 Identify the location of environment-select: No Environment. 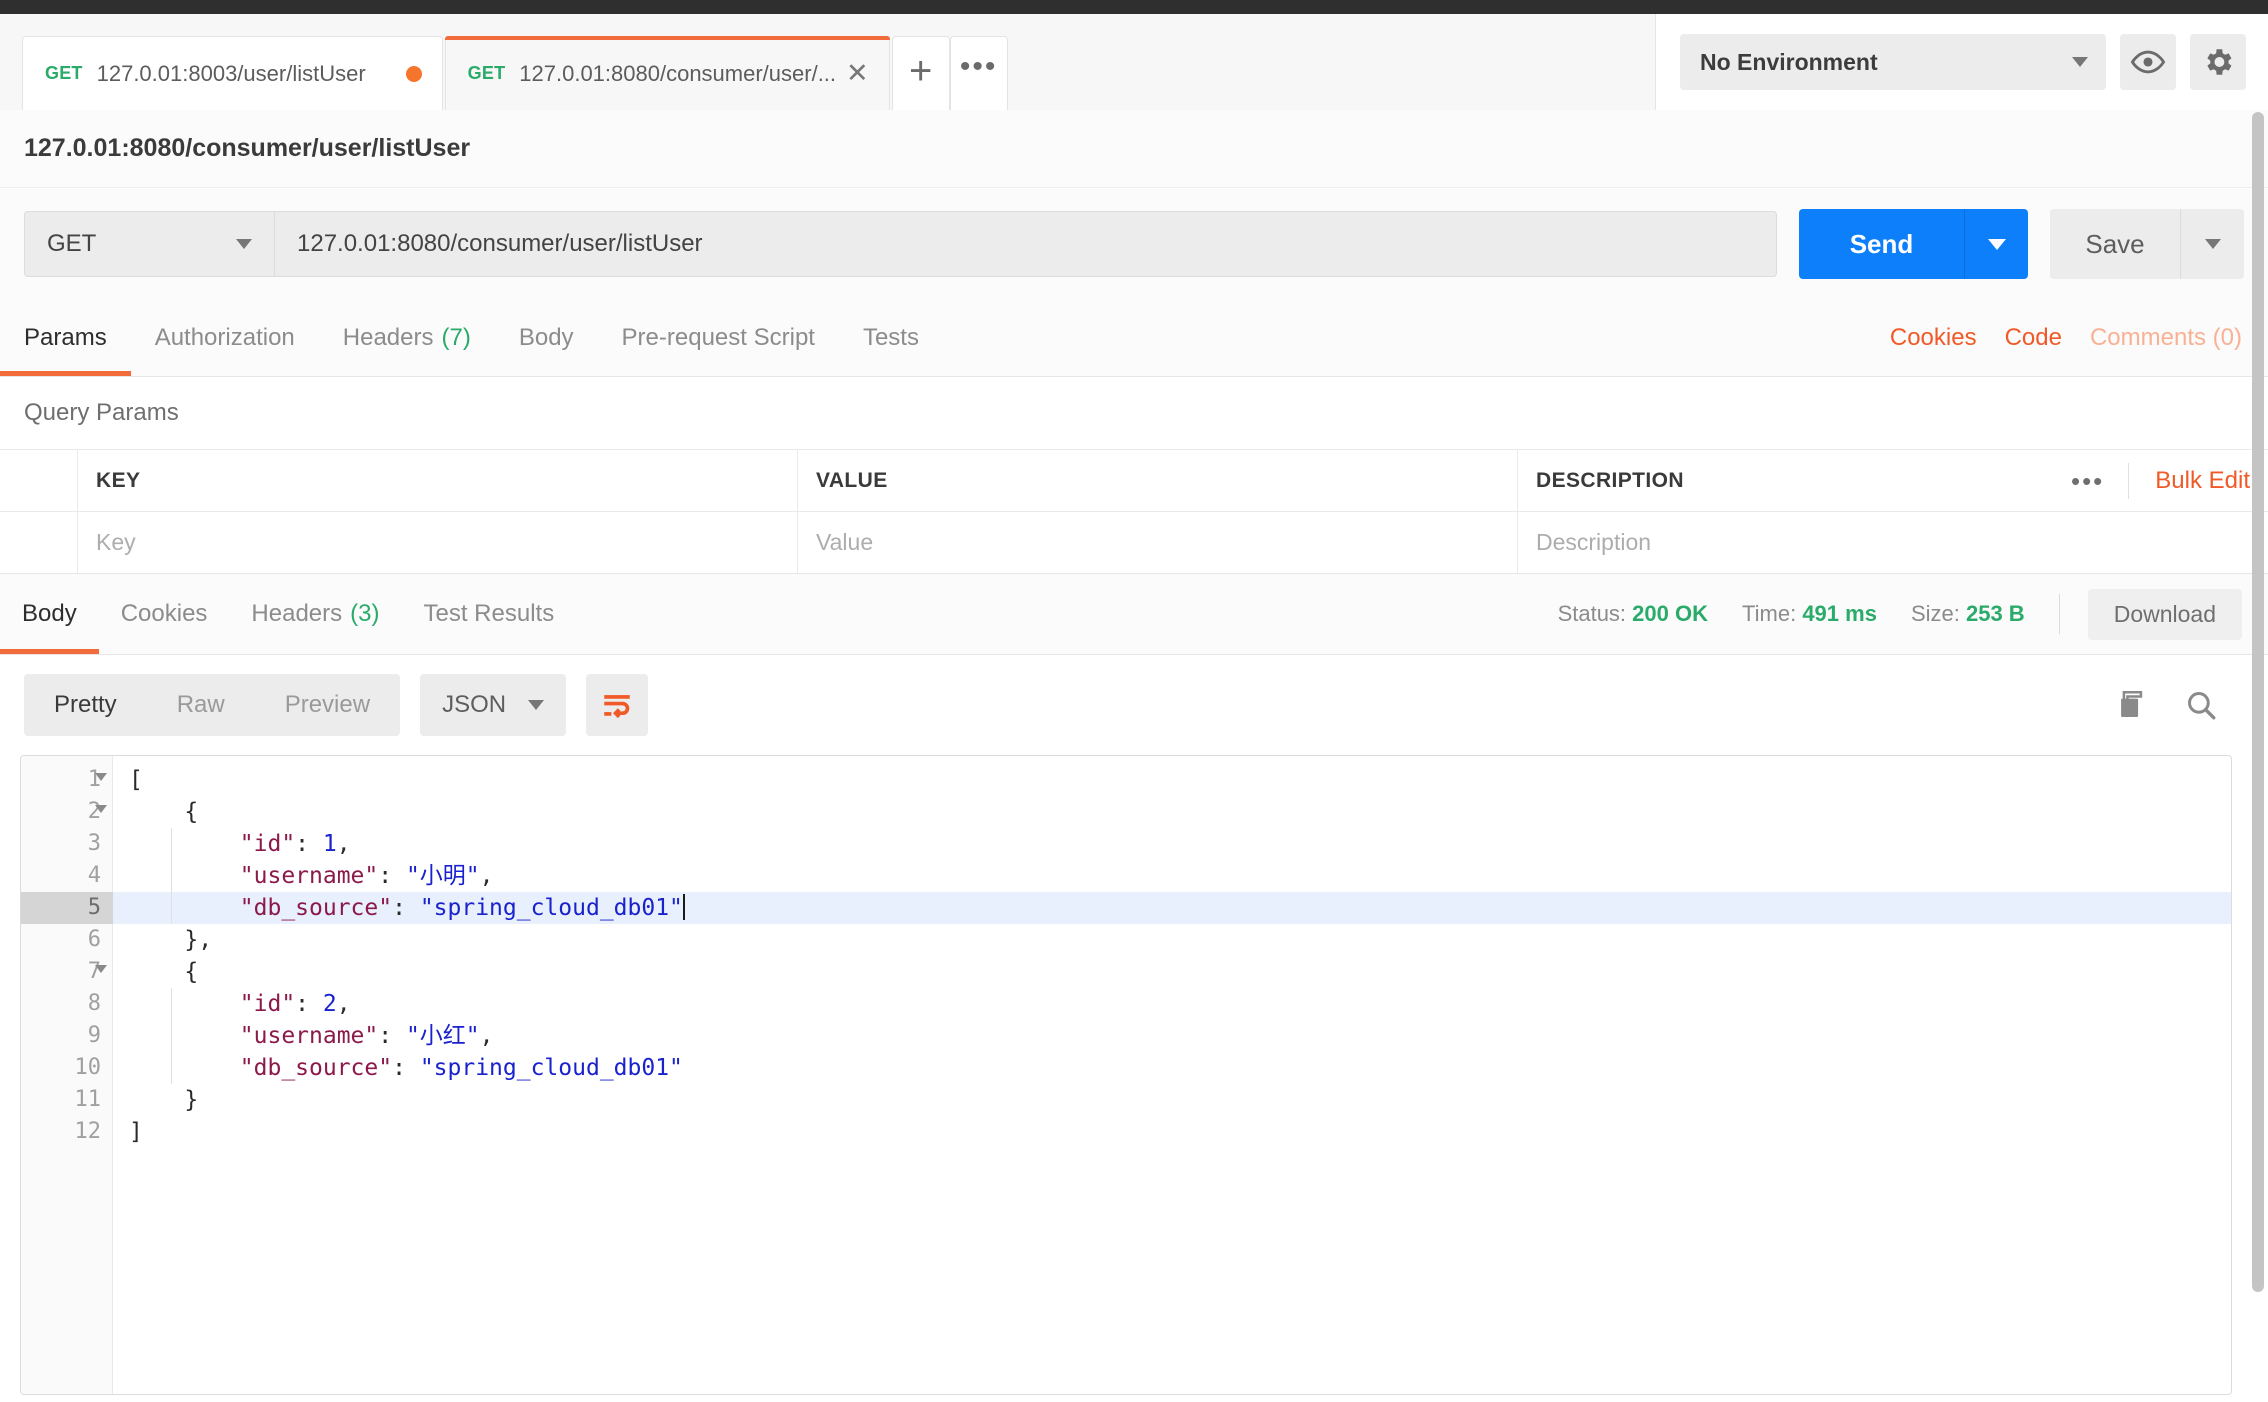
(1893, 62).